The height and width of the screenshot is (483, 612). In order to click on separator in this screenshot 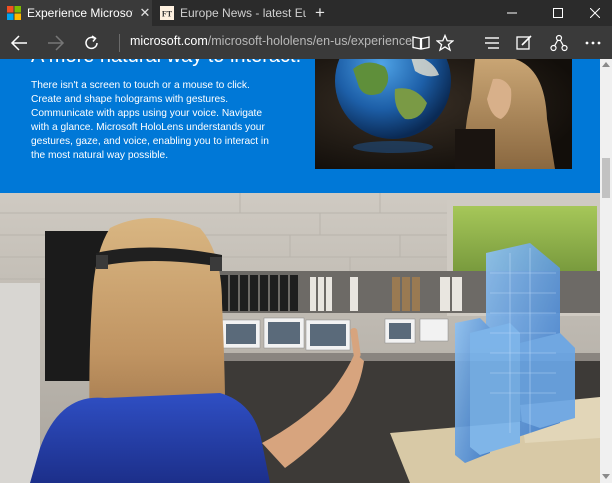, I will do `click(119, 43)`.